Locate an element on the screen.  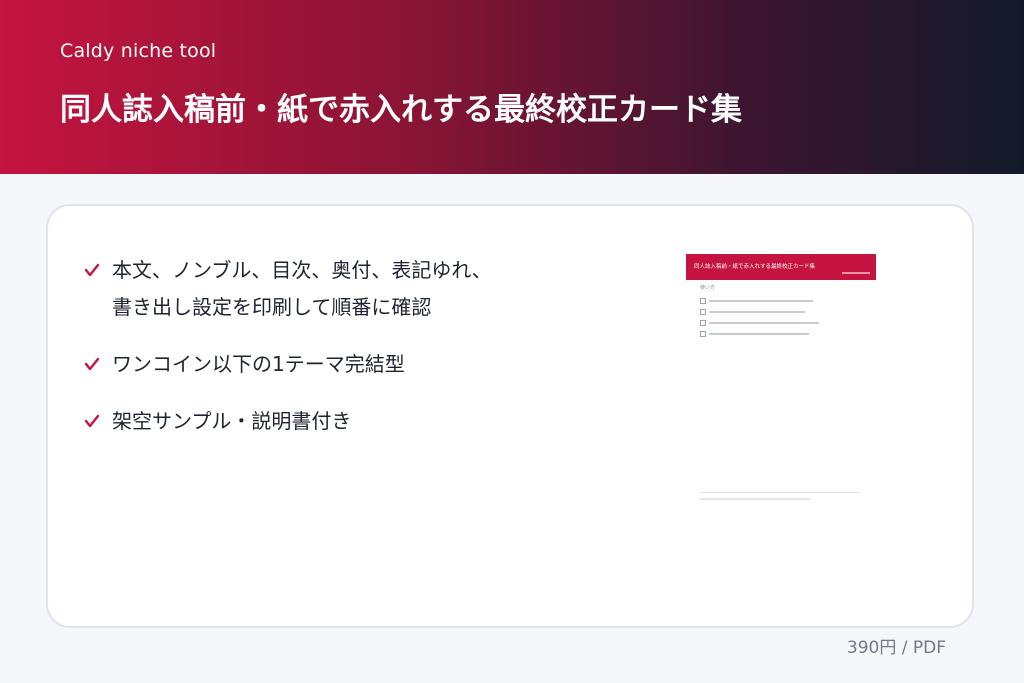
document-preview-thumbnail: 同人誌入稿前・紙で赤入れする最終校正カード集 使い方 is located at coordinates (781, 385).